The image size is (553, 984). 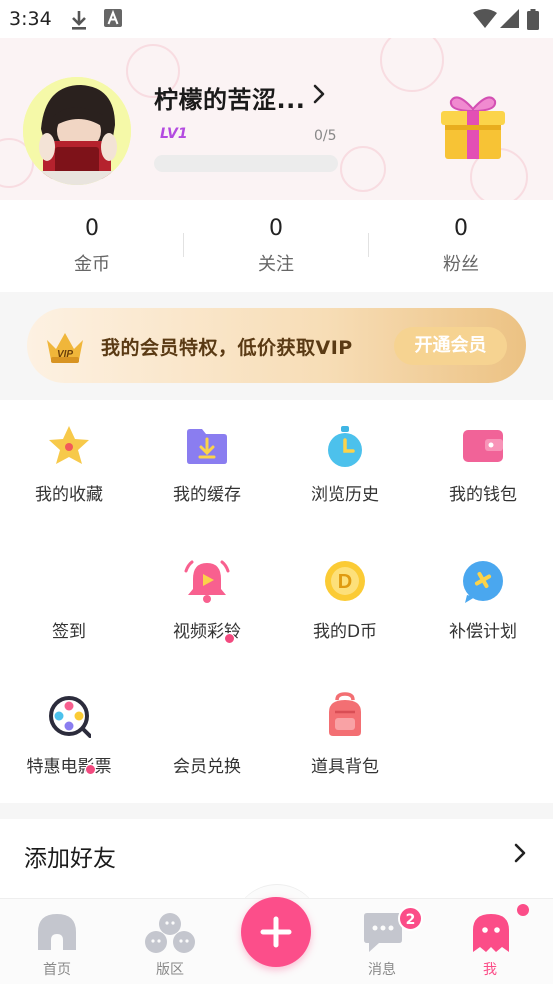 I want to click on avatar, so click(x=77, y=131).